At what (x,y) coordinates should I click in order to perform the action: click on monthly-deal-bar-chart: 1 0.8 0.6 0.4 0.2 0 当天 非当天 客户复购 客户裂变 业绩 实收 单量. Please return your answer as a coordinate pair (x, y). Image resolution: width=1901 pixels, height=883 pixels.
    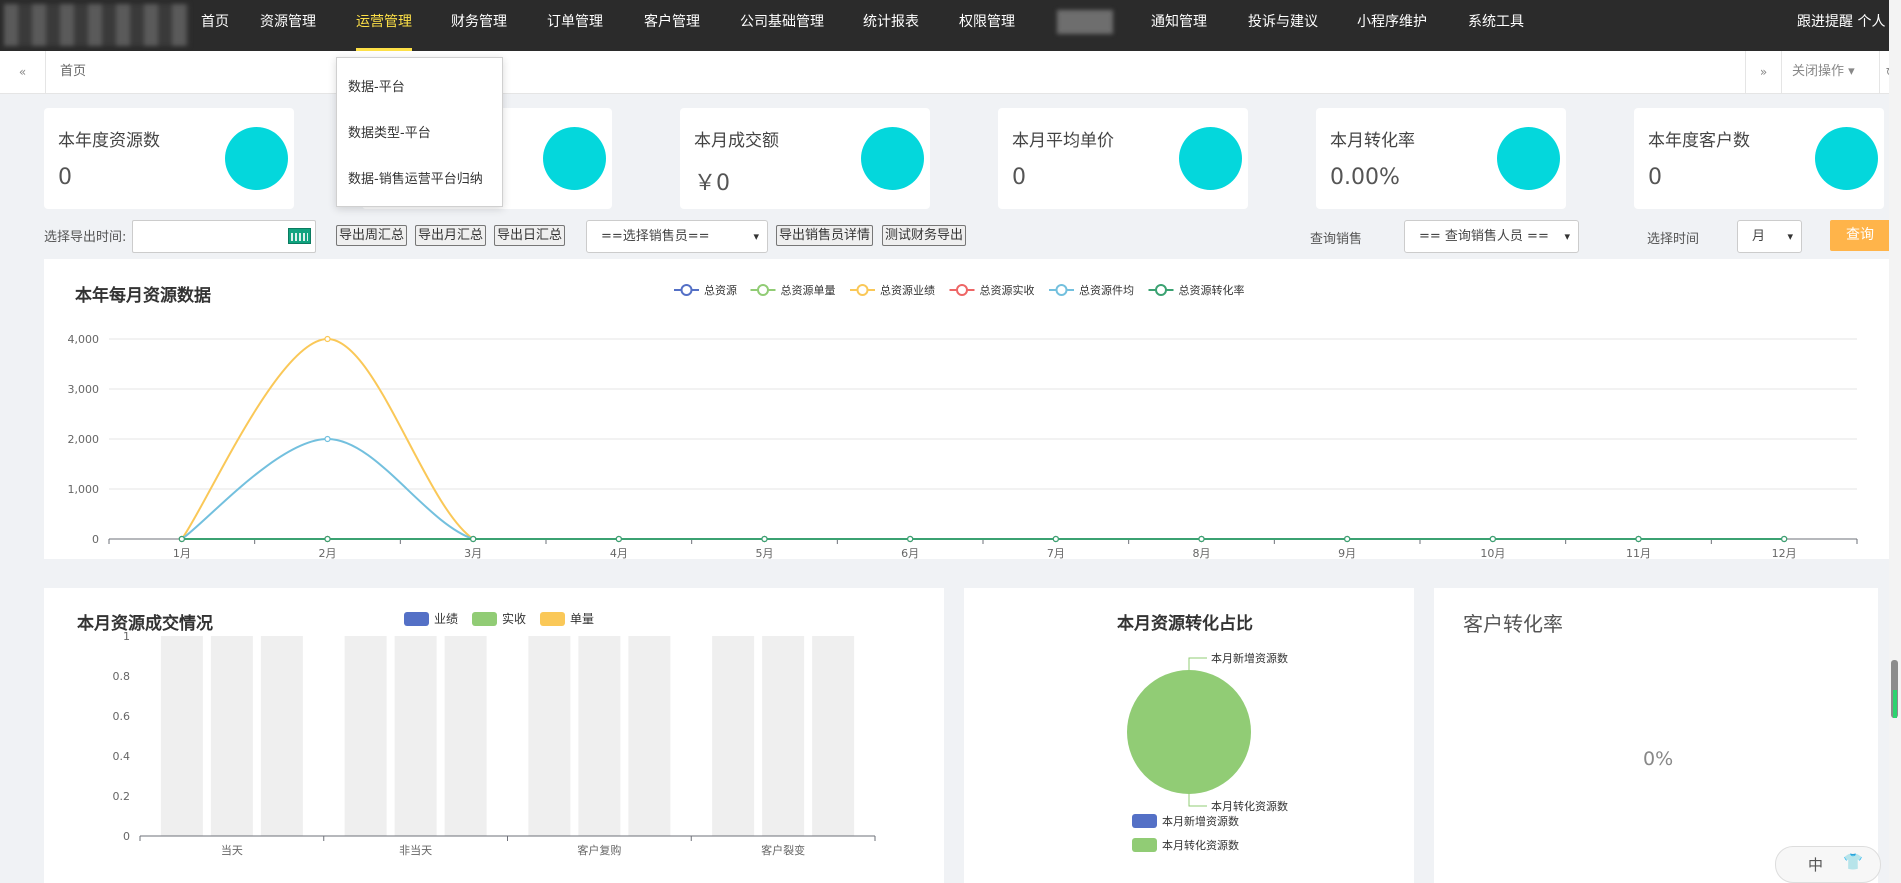
    Looking at the image, I should click on (494, 734).